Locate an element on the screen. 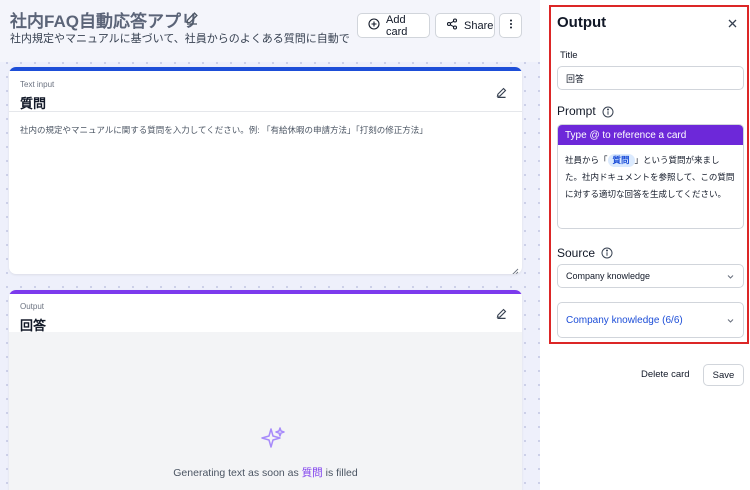 The height and width of the screenshot is (490, 750). title-field-label: Title is located at coordinates (569, 55).